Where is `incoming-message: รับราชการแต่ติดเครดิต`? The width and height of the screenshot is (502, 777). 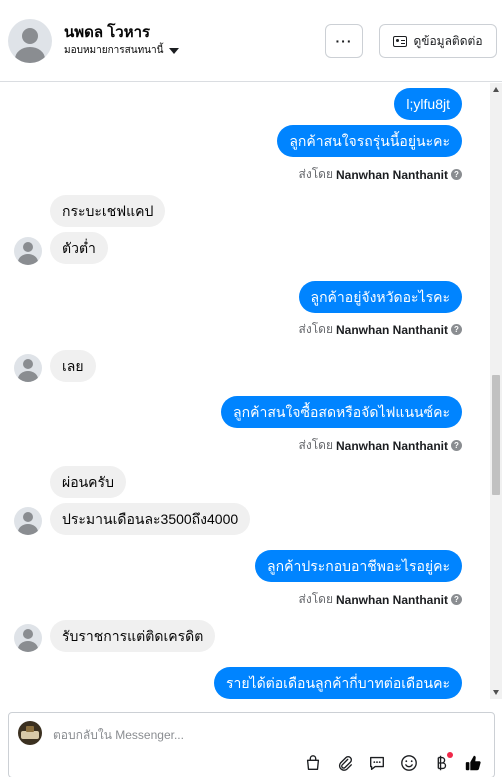
incoming-message: รับราชการแต่ติดเครดิต is located at coordinates (133, 636).